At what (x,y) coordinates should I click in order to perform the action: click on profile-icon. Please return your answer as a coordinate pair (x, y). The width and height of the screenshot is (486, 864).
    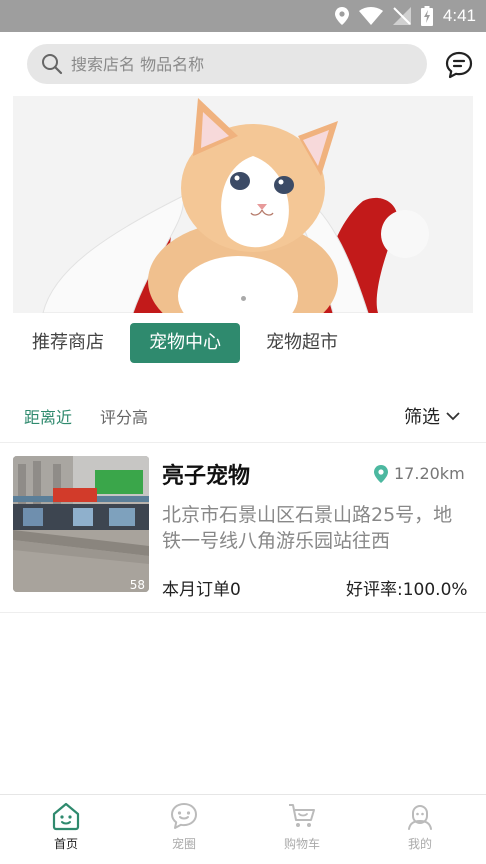
    Looking at the image, I should click on (420, 817).